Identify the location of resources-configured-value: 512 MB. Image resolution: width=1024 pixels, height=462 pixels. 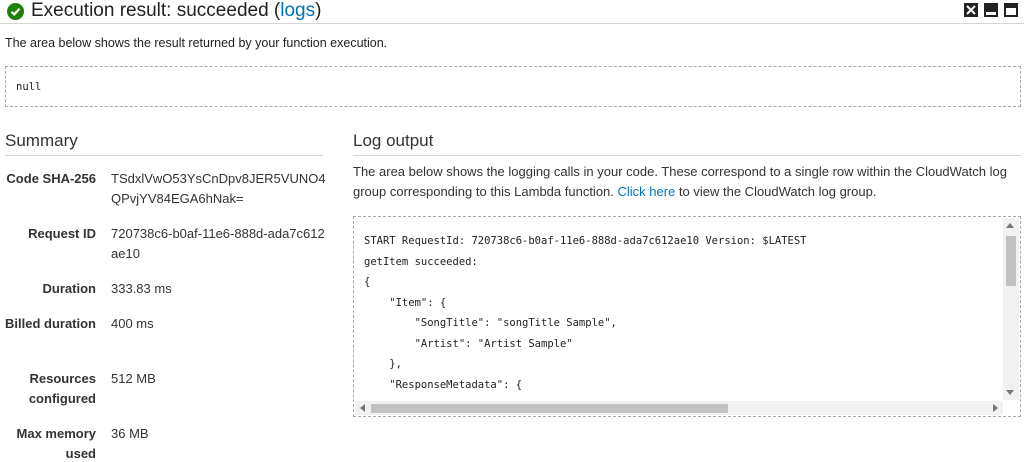
(133, 378).